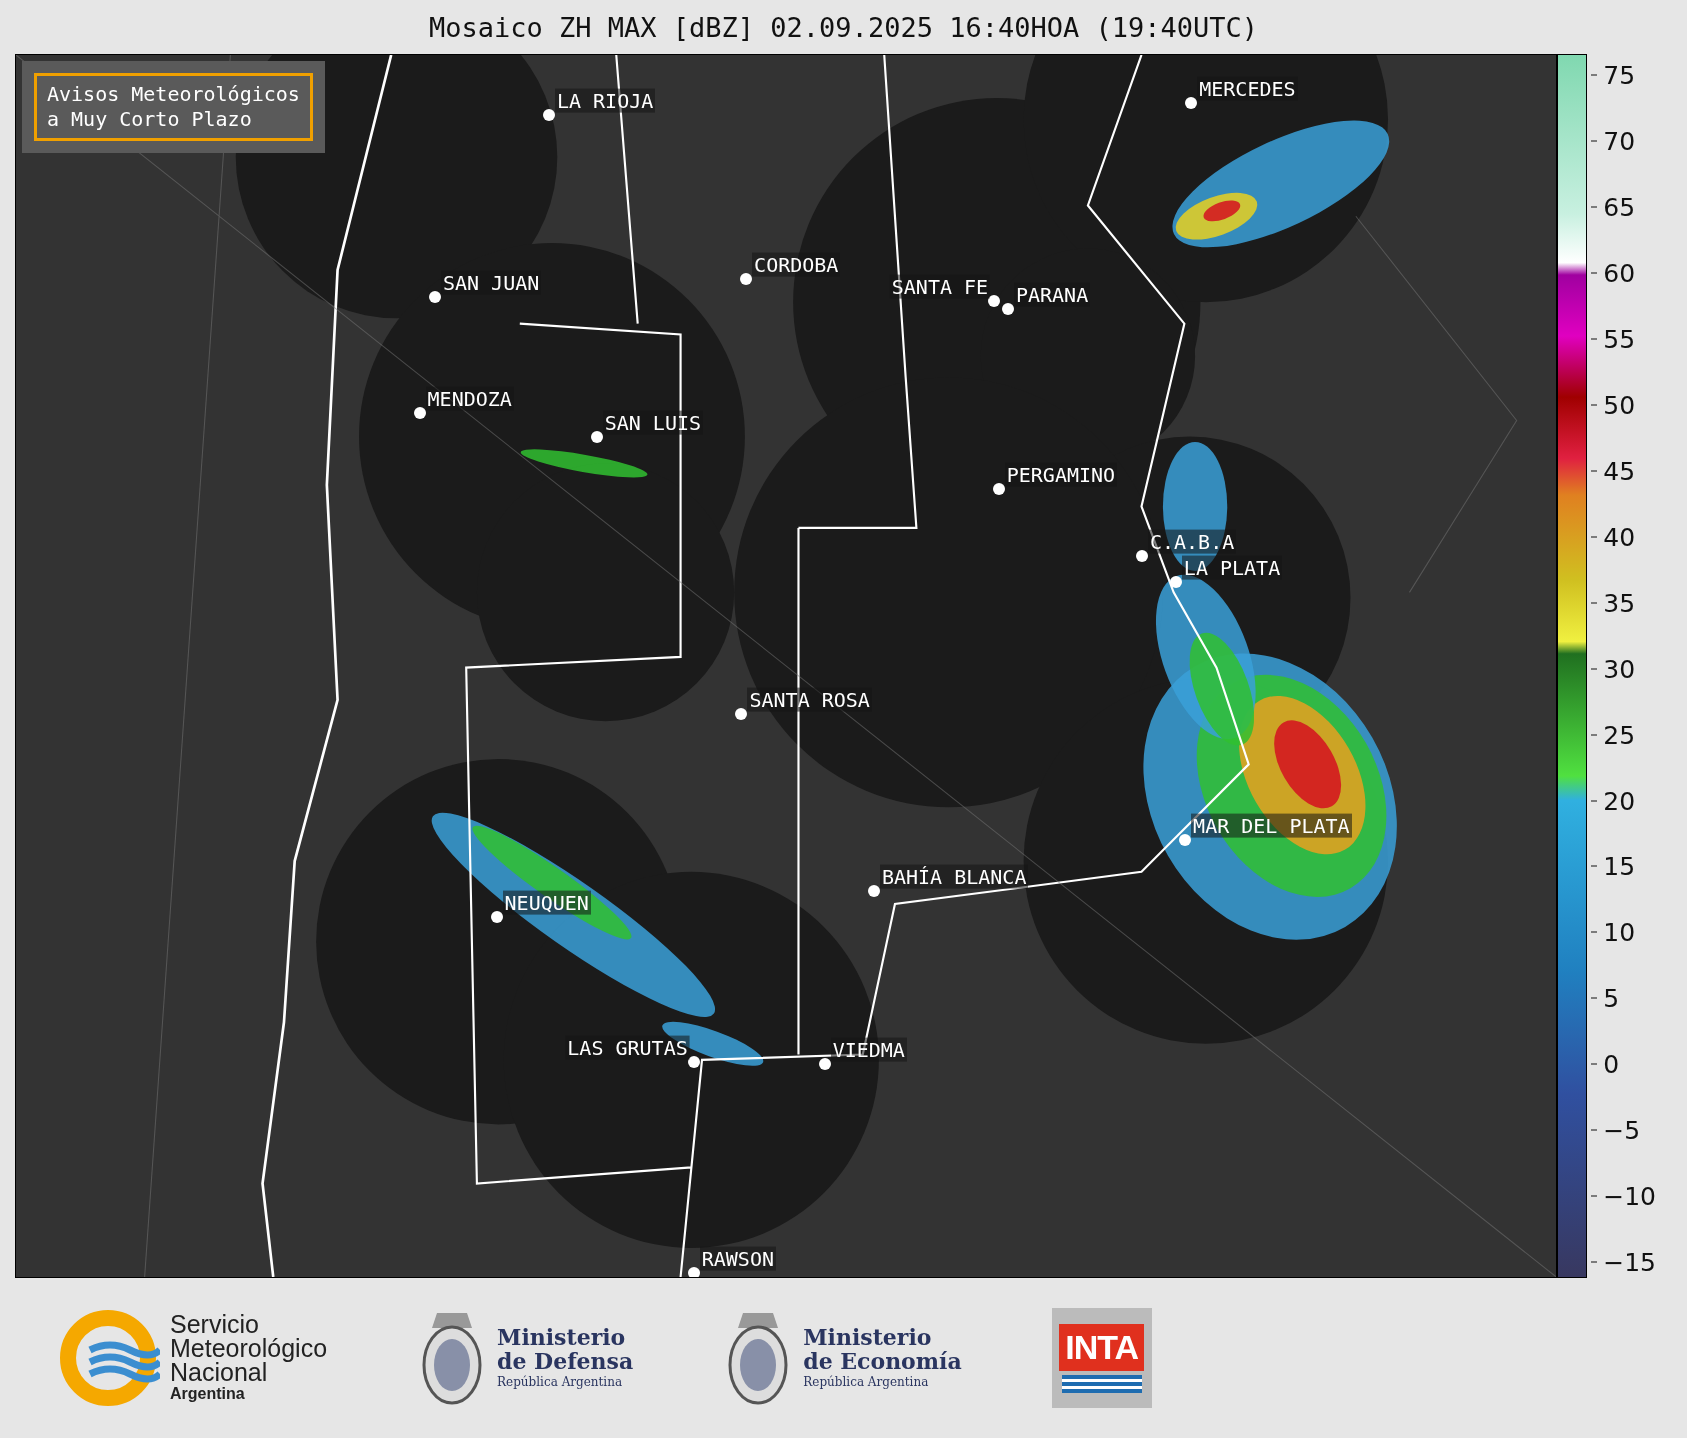  What do you see at coordinates (469, 398) in the screenshot?
I see `city-label: MENDOZA` at bounding box center [469, 398].